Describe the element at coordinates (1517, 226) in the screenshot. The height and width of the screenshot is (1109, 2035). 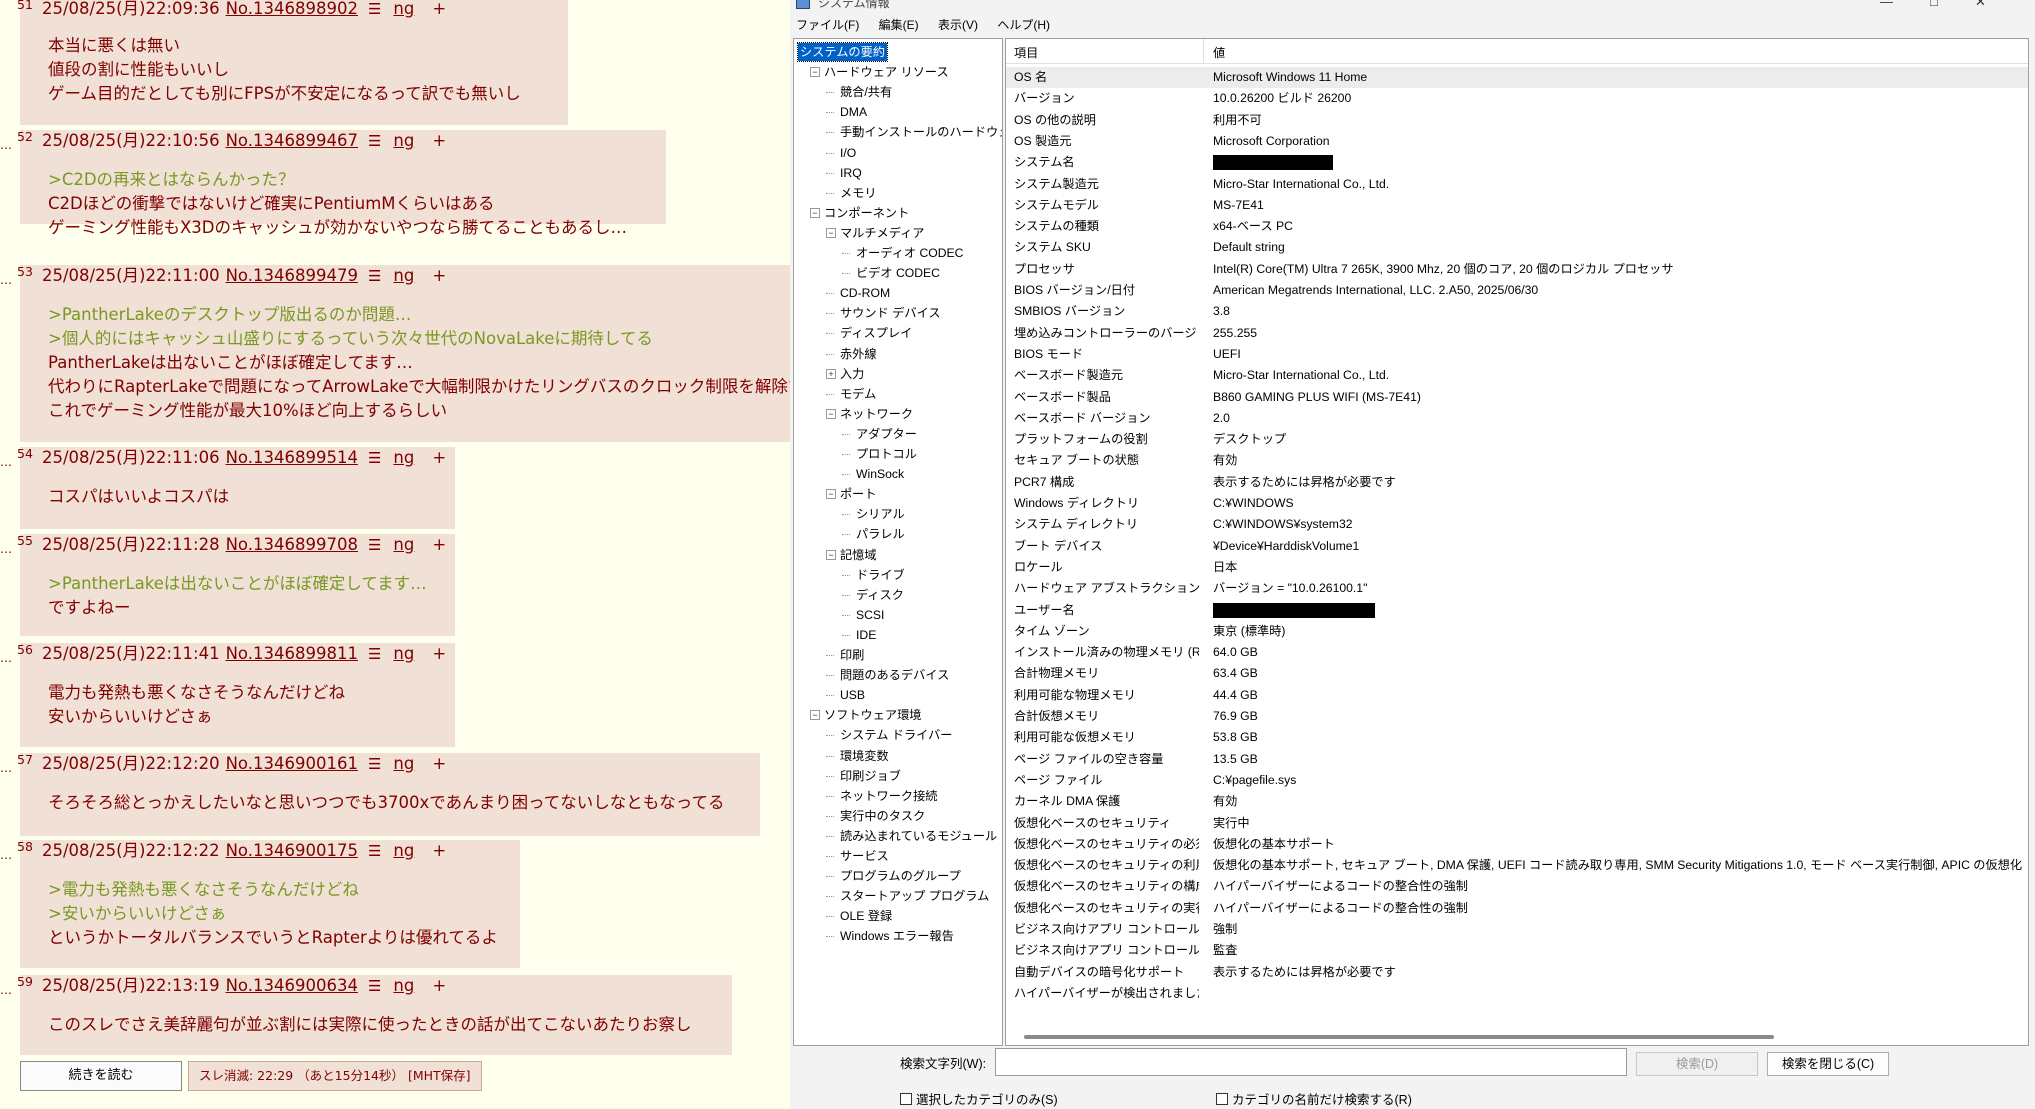
I see `grid-row: システムの種類 x64-ベース PC` at that location.